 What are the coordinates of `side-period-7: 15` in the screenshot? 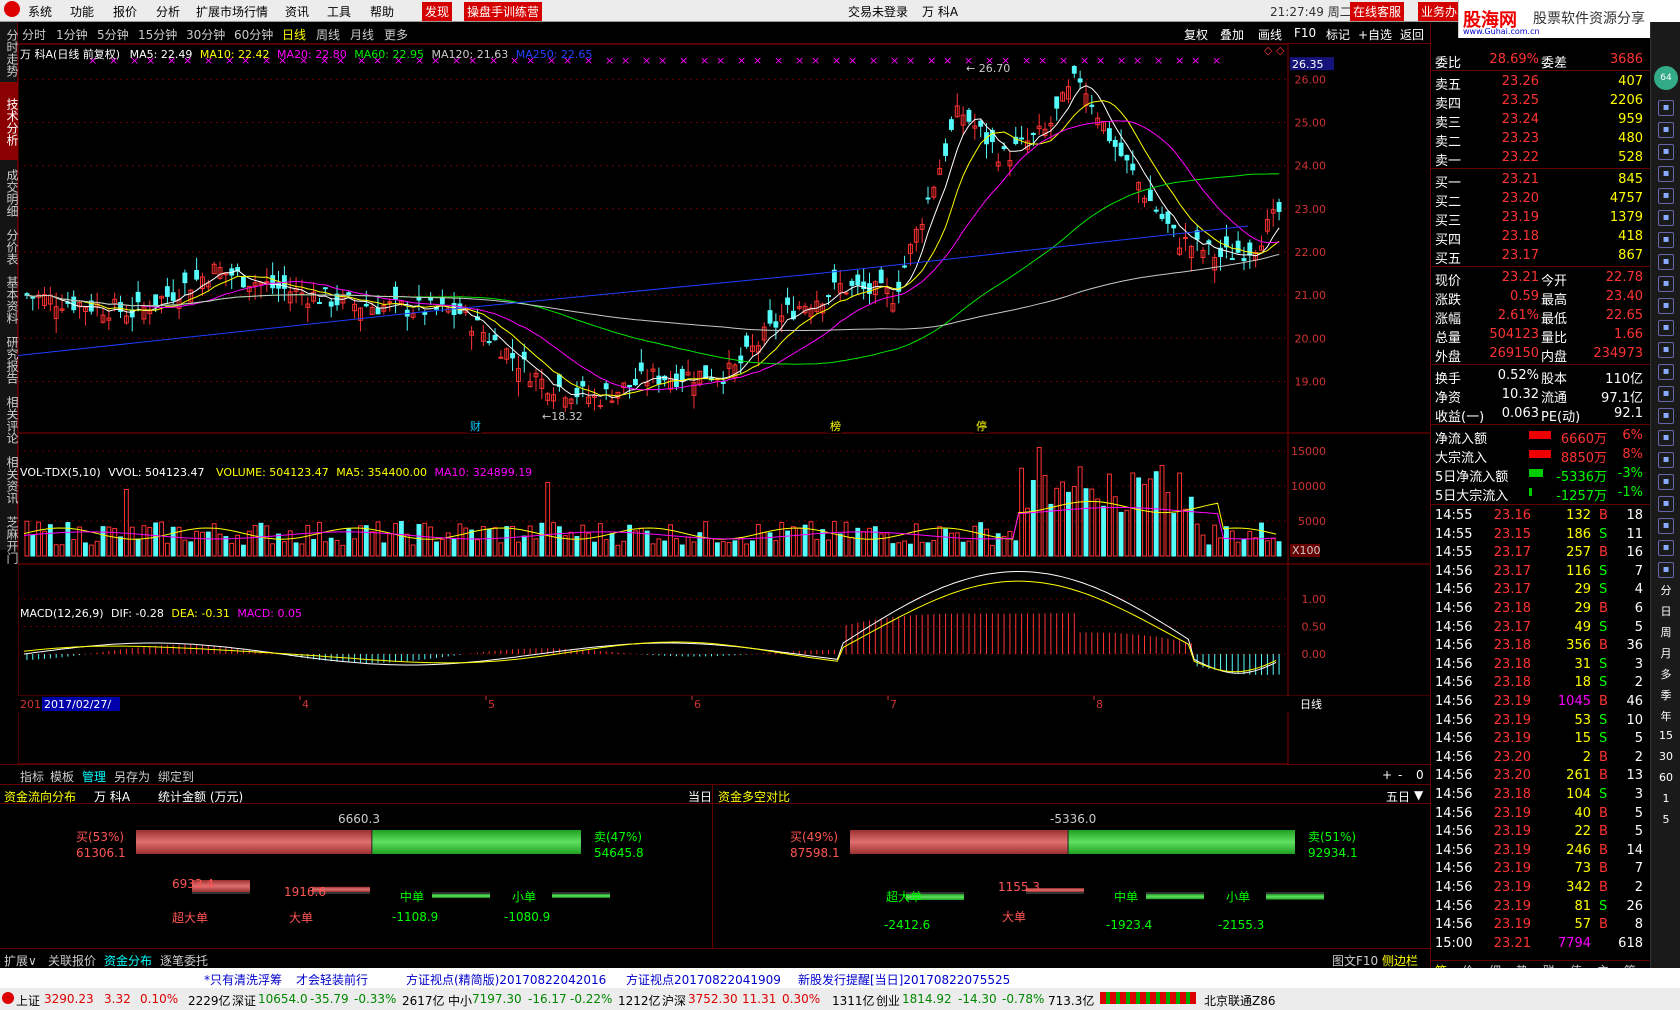 It's located at (1666, 735).